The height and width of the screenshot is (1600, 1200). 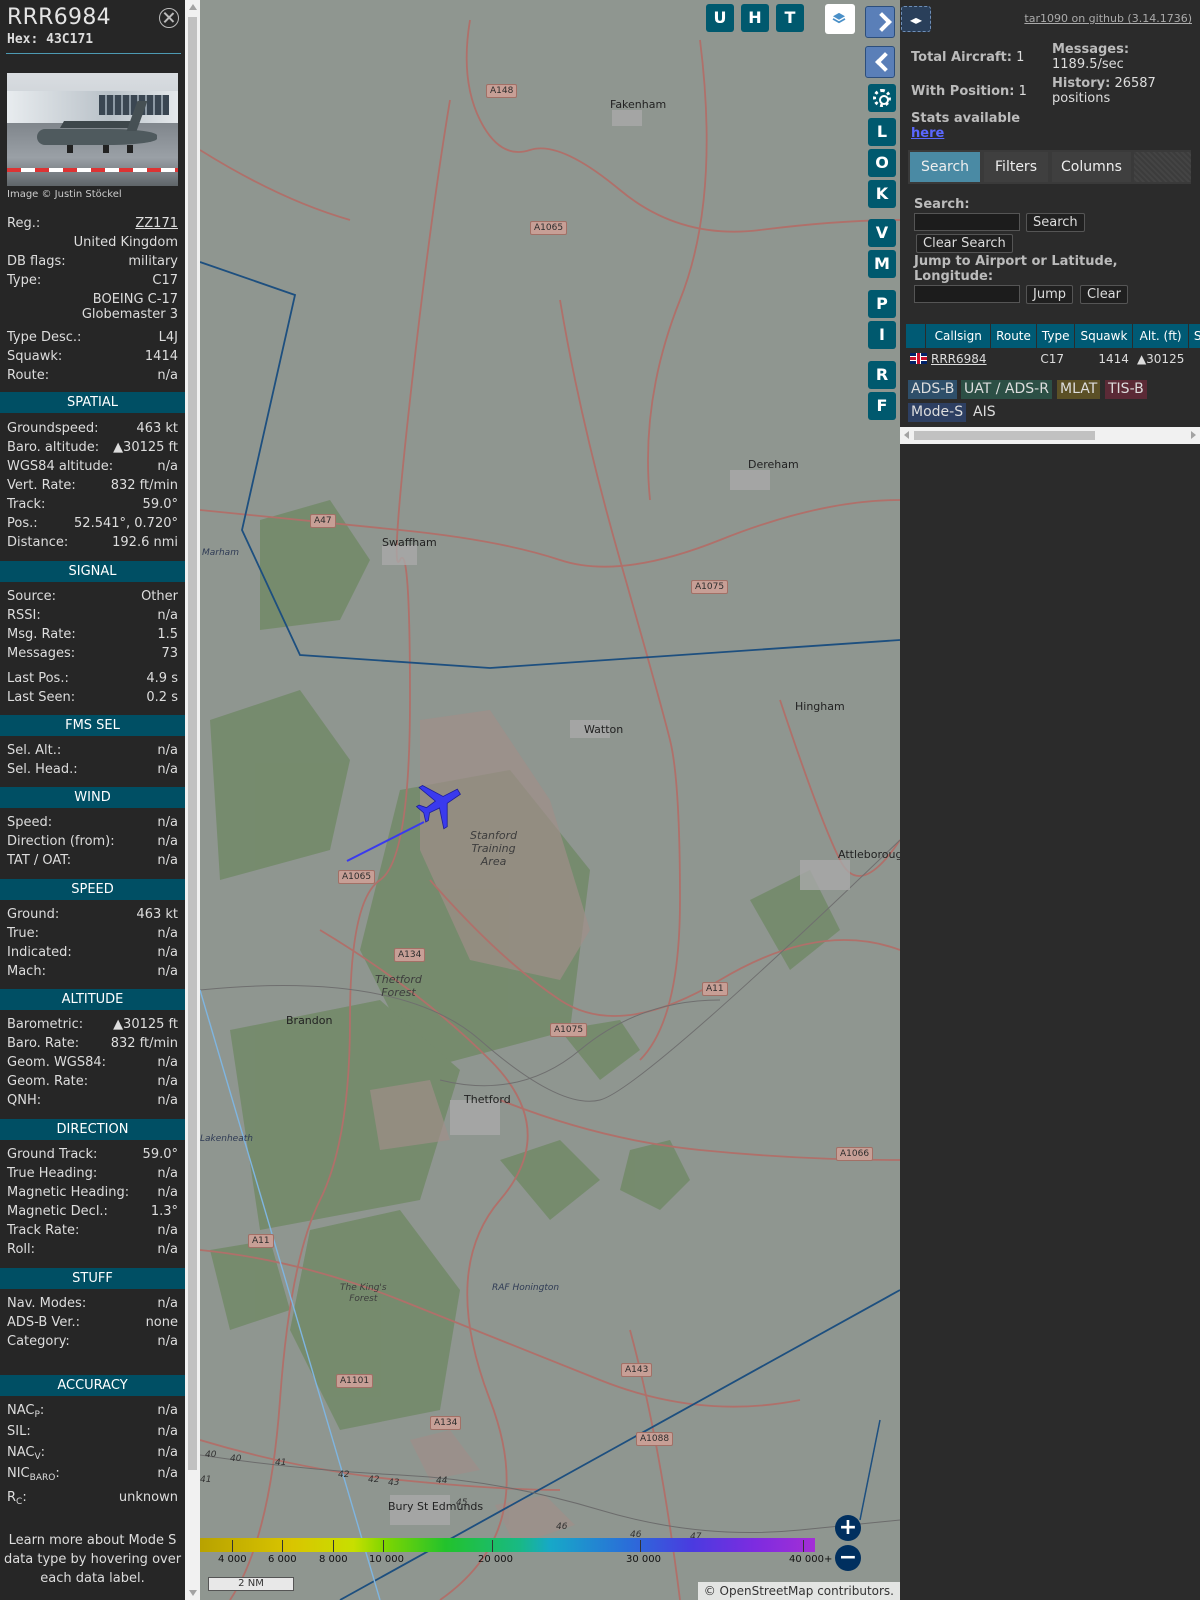 I want to click on messages-label: Messages:, so click(x=1091, y=49).